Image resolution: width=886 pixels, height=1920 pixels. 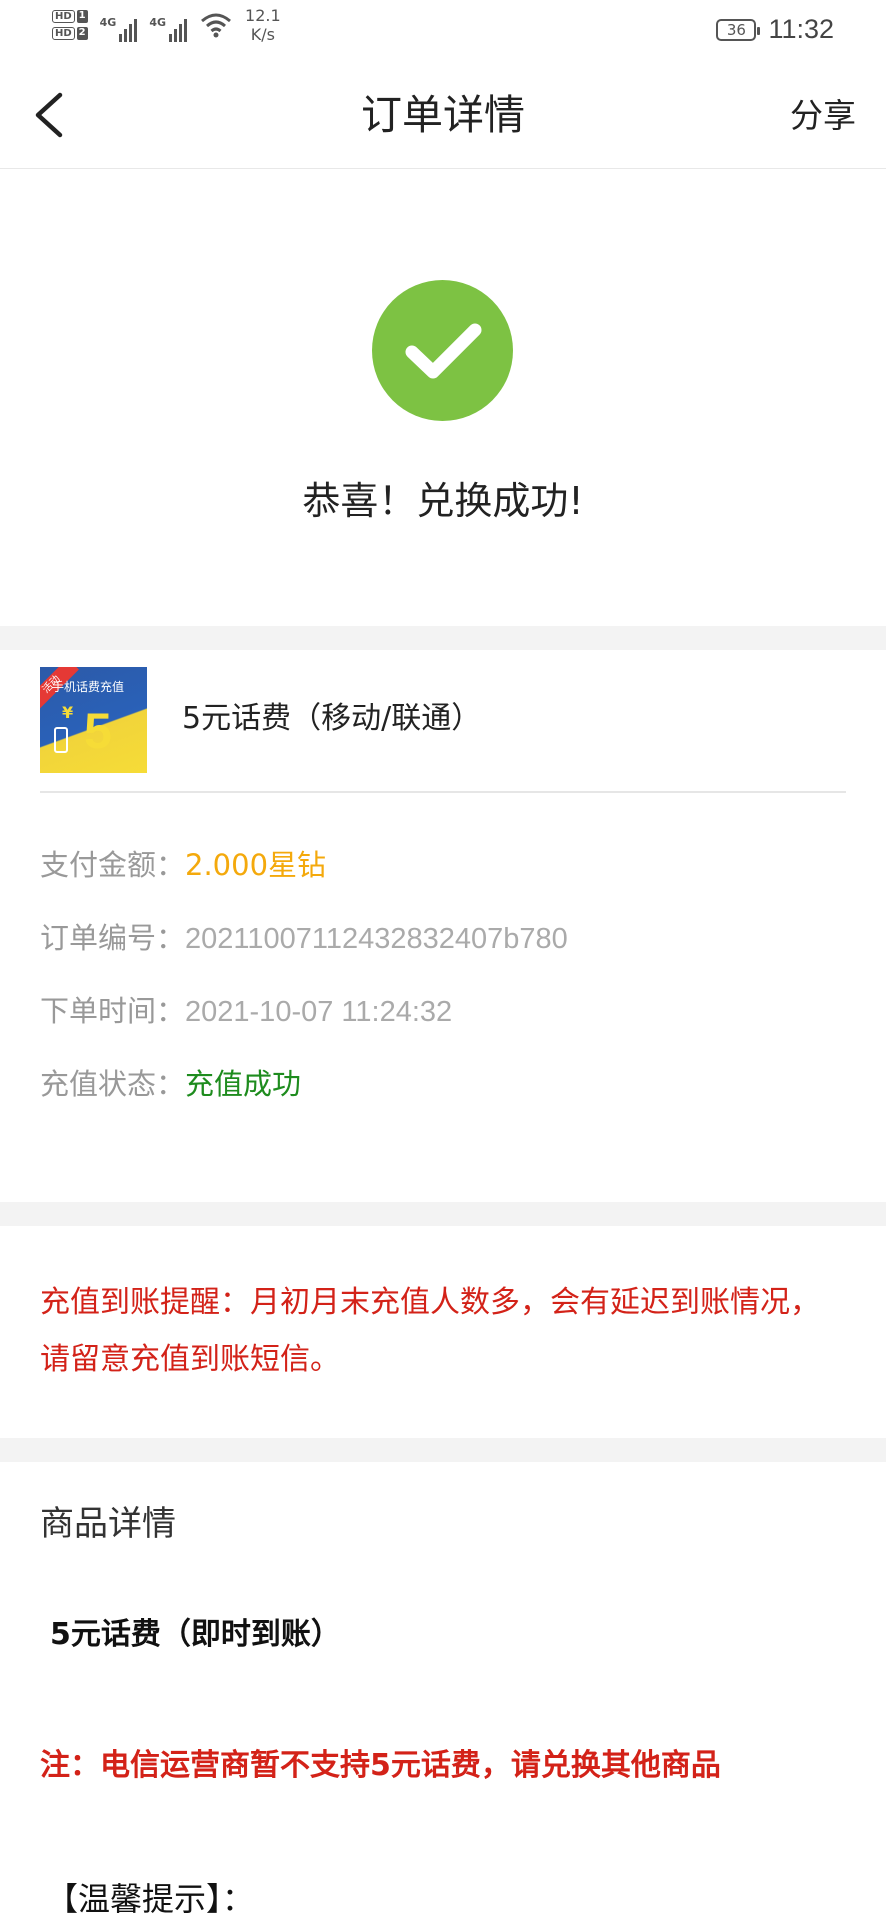 I want to click on navigation-bar: 订单详情 分享, so click(x=443, y=115).